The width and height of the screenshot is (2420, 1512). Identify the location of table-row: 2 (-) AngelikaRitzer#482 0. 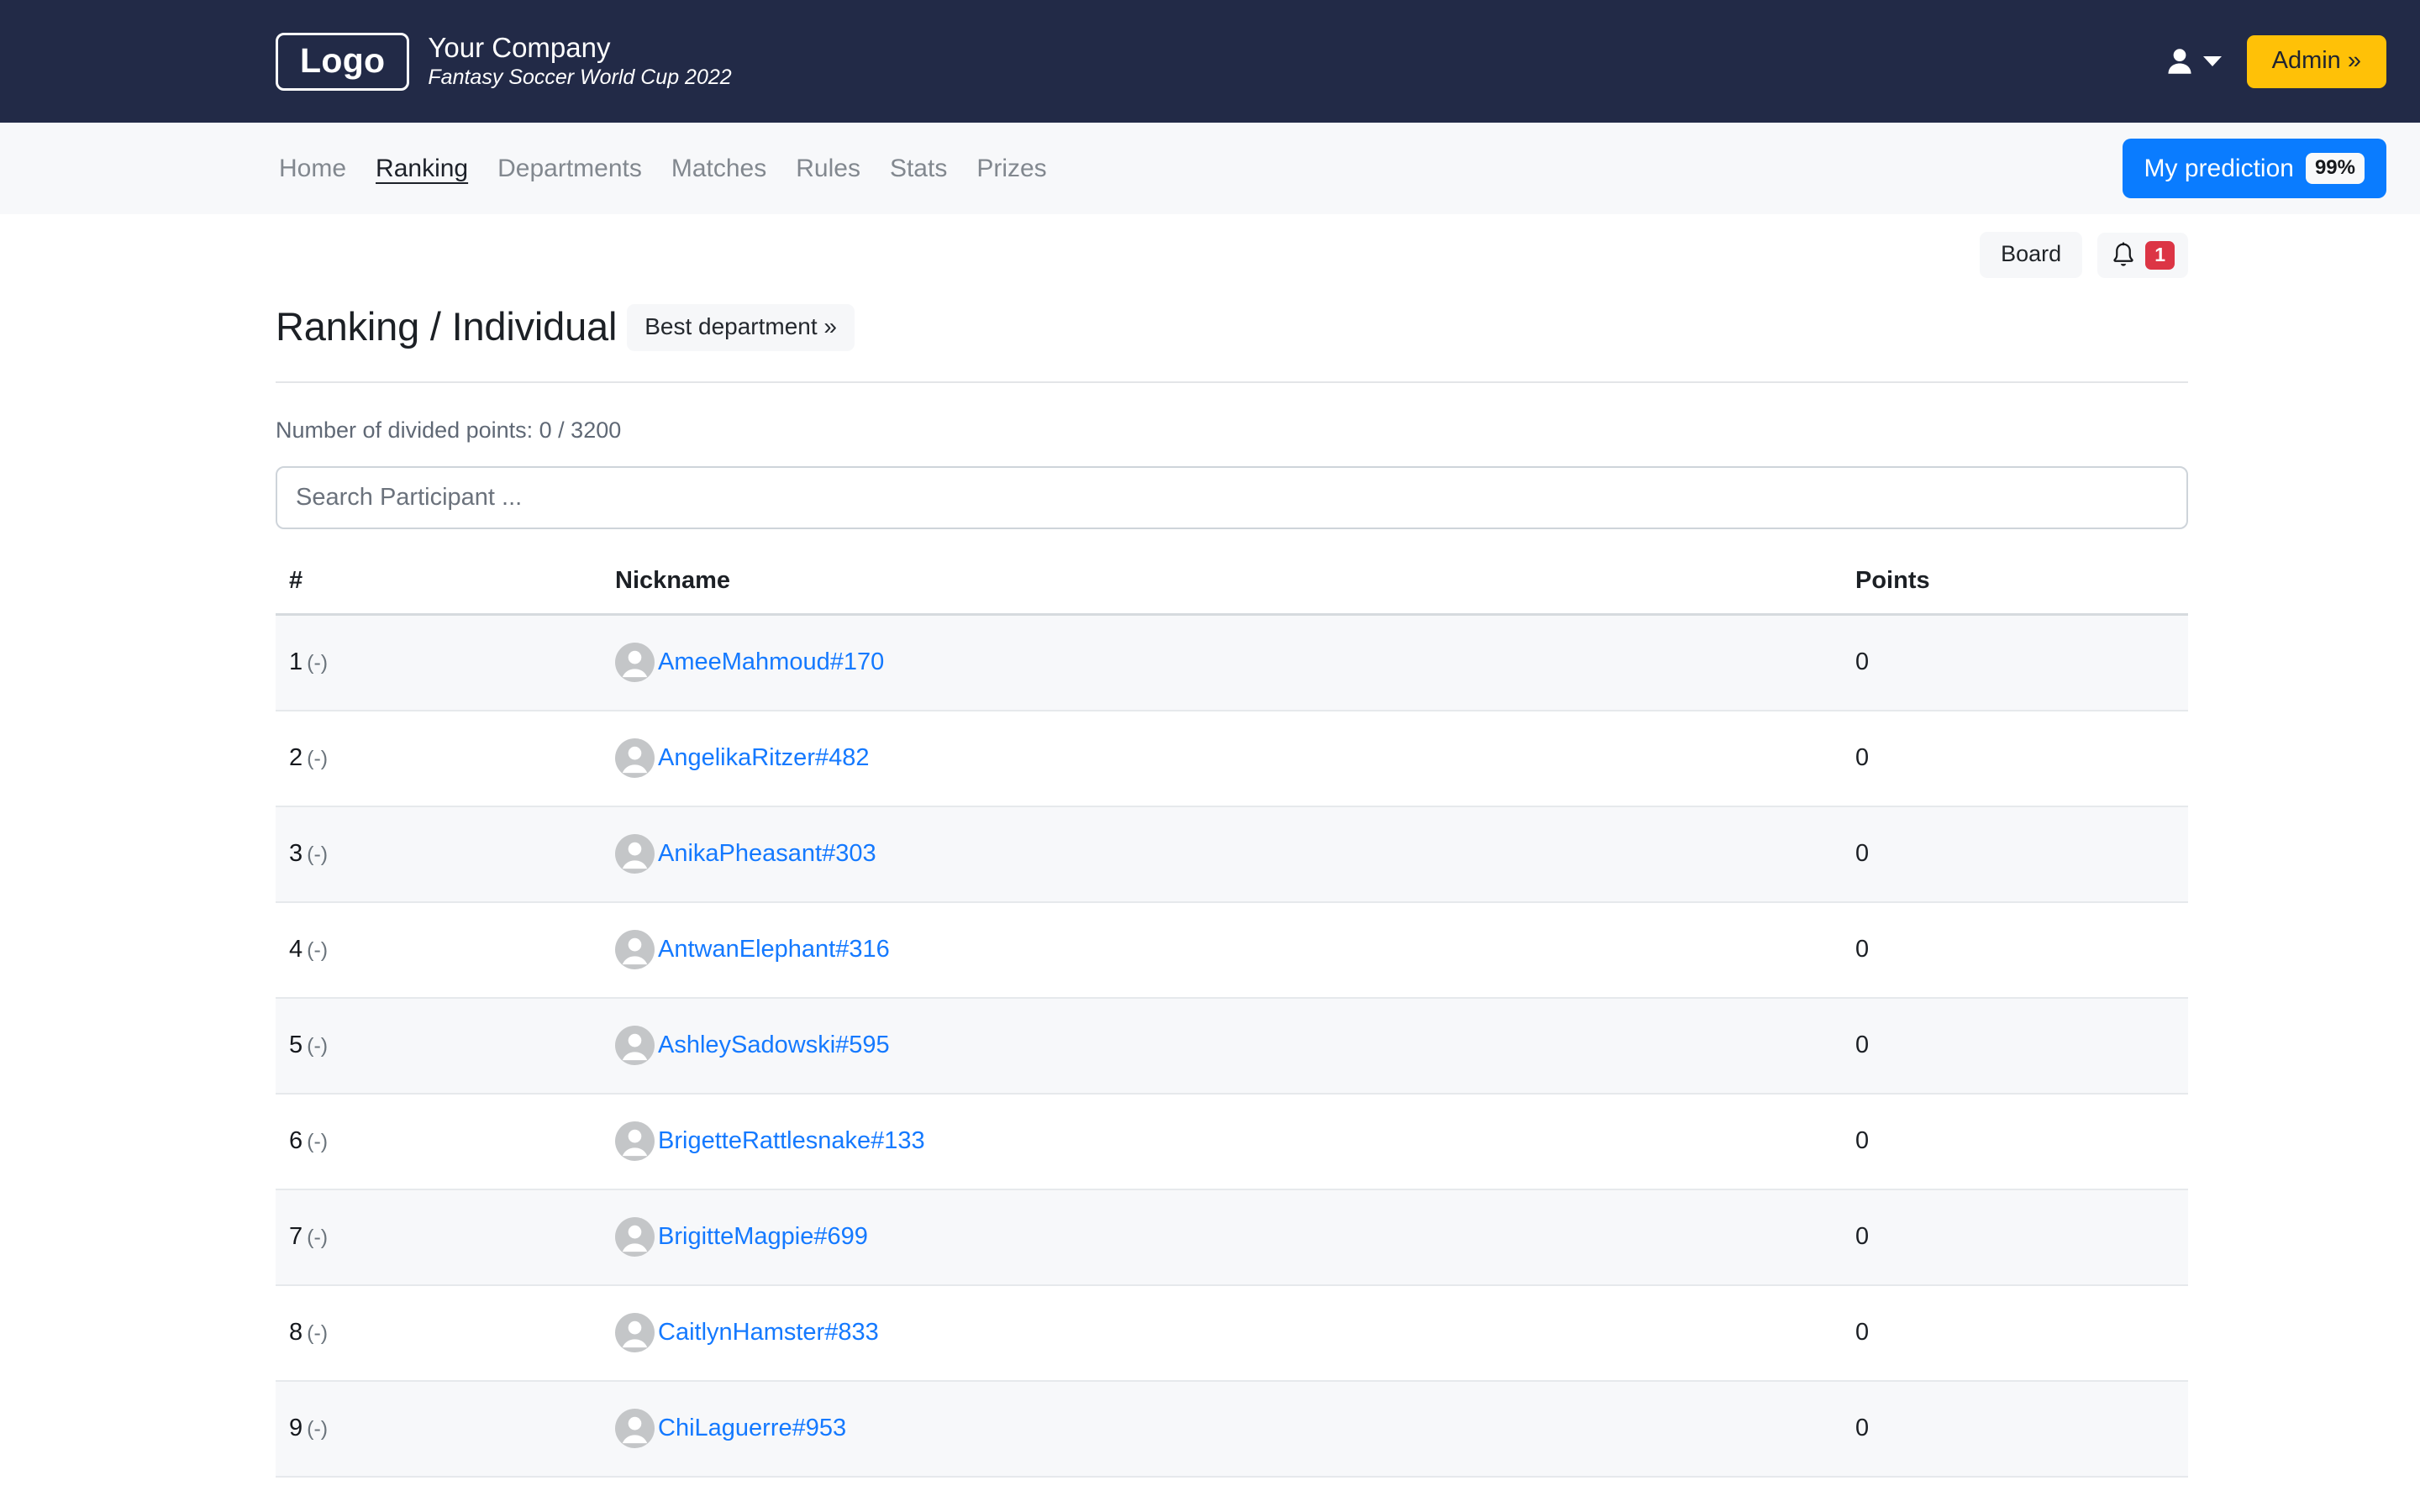
(1232, 758).